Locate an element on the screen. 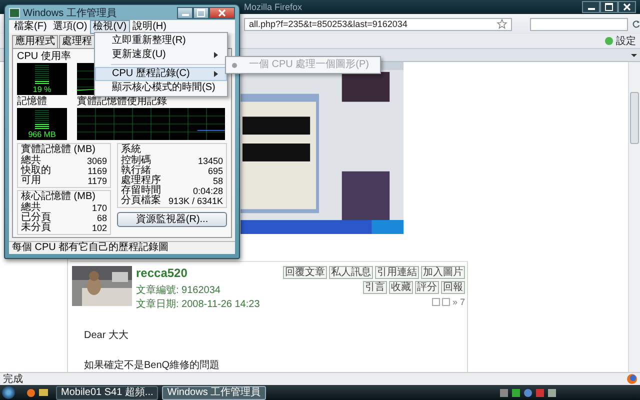 The image size is (640, 400). post-action-button: 引用連結 is located at coordinates (397, 272).